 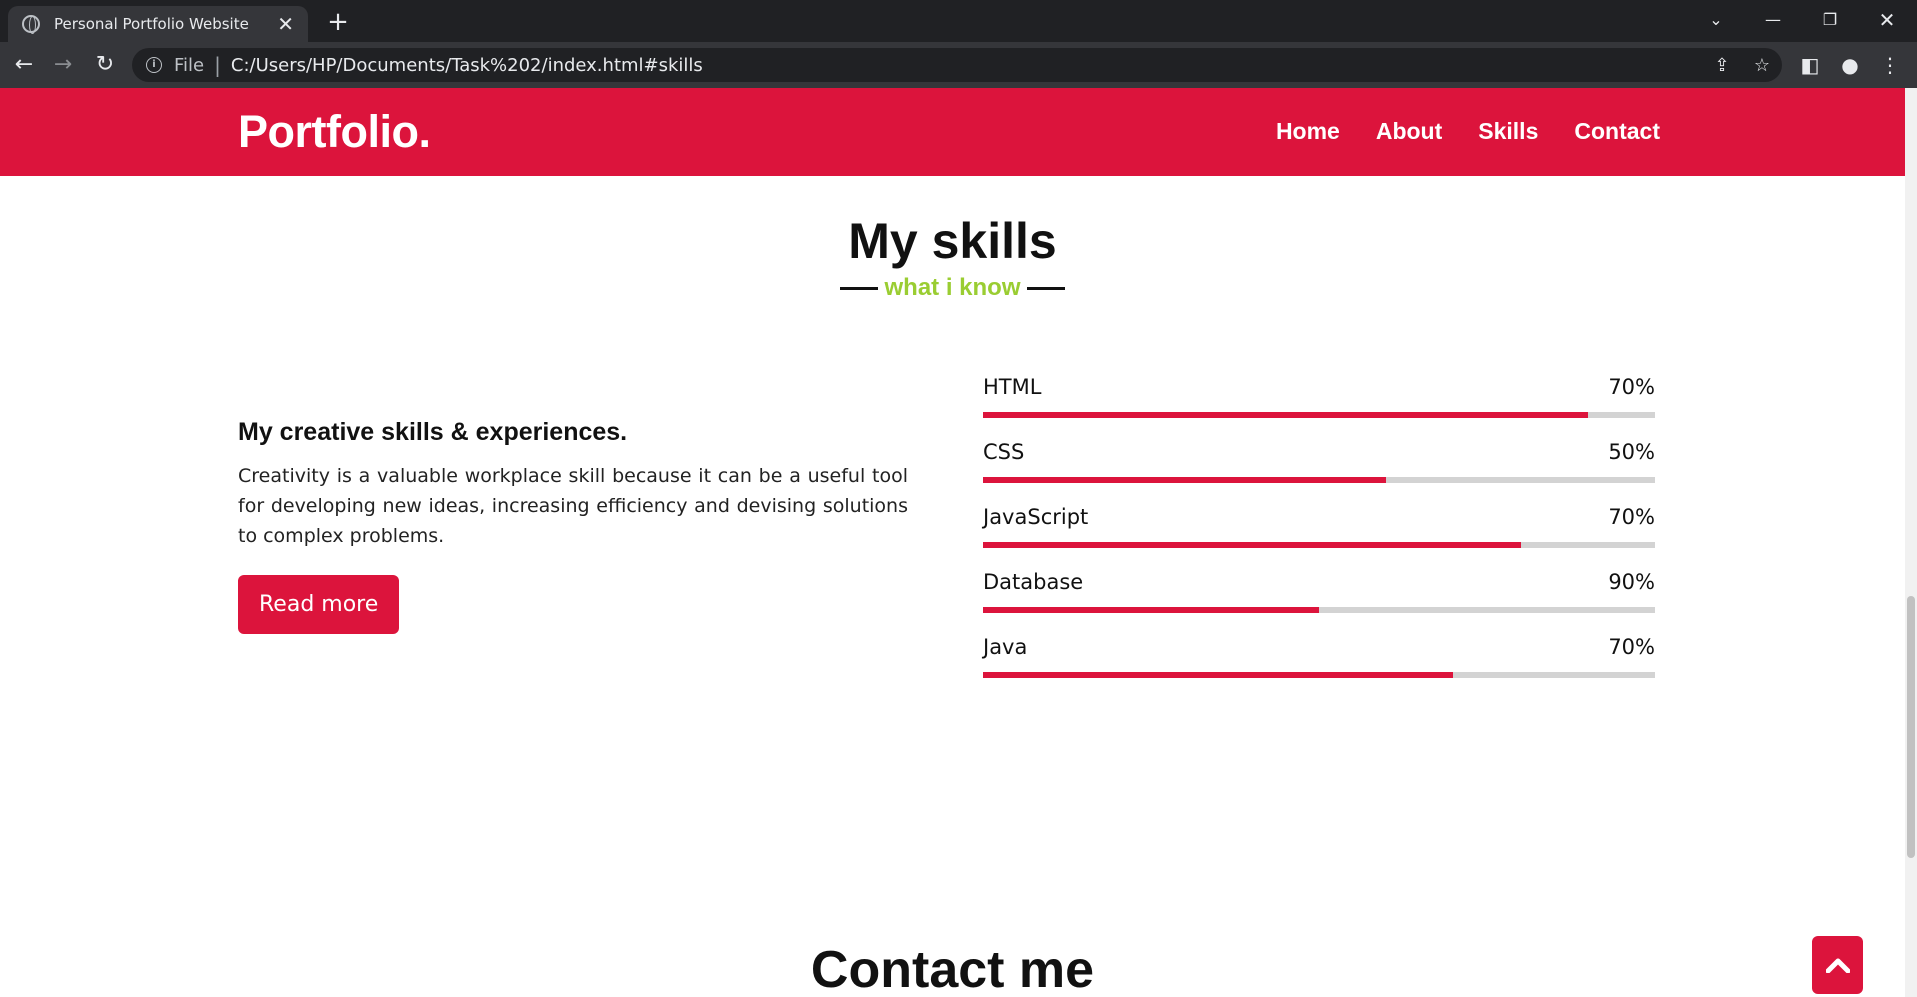 I want to click on nav-link-home: Home, so click(x=1308, y=131).